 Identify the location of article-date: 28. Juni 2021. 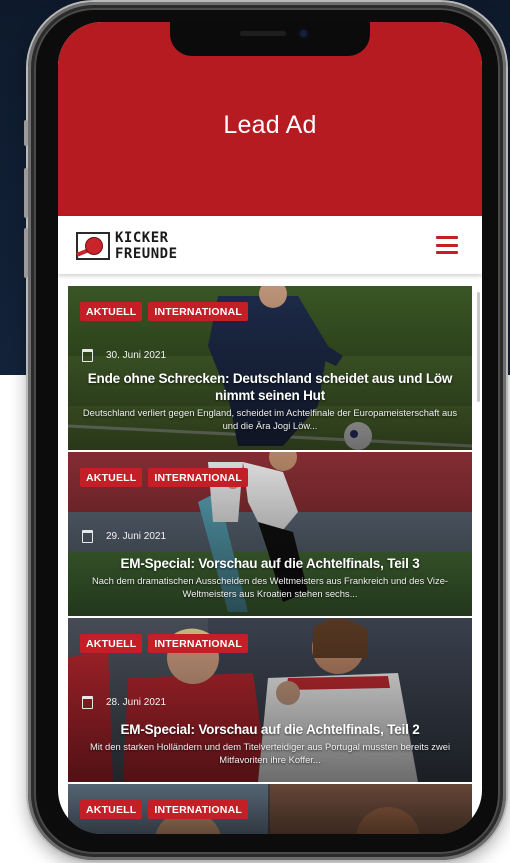
(124, 702).